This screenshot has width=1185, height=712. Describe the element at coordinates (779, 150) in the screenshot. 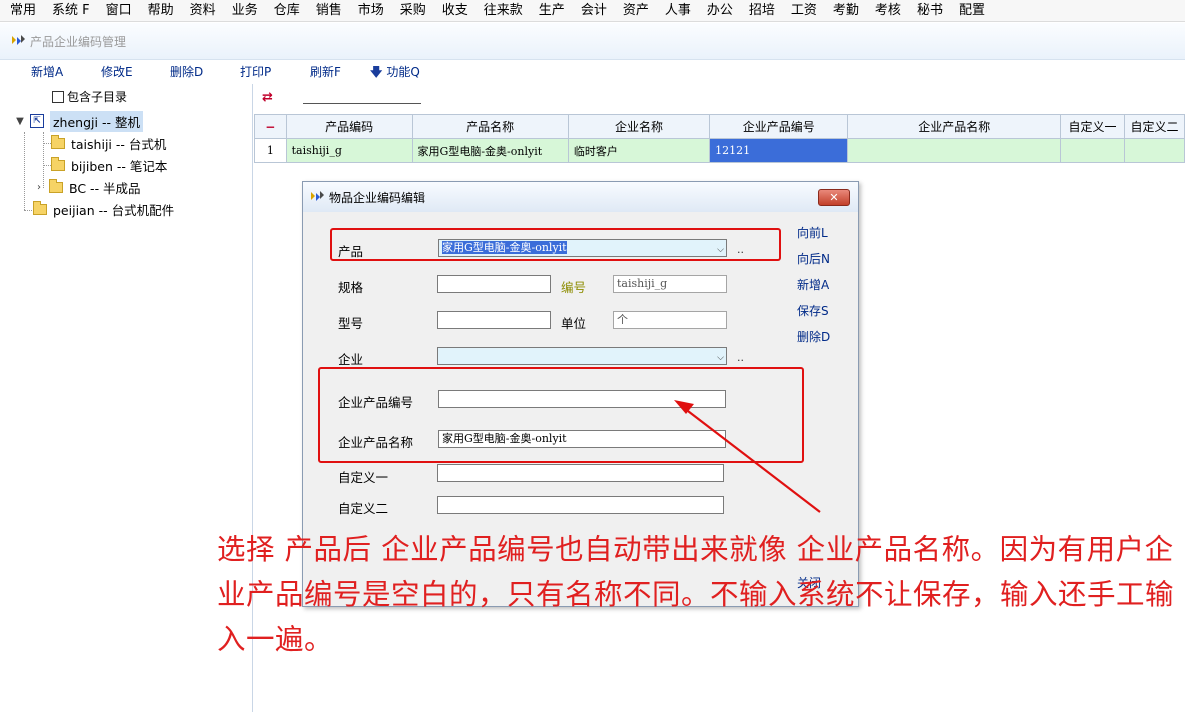

I see `cell-company-product-code: 12121` at that location.